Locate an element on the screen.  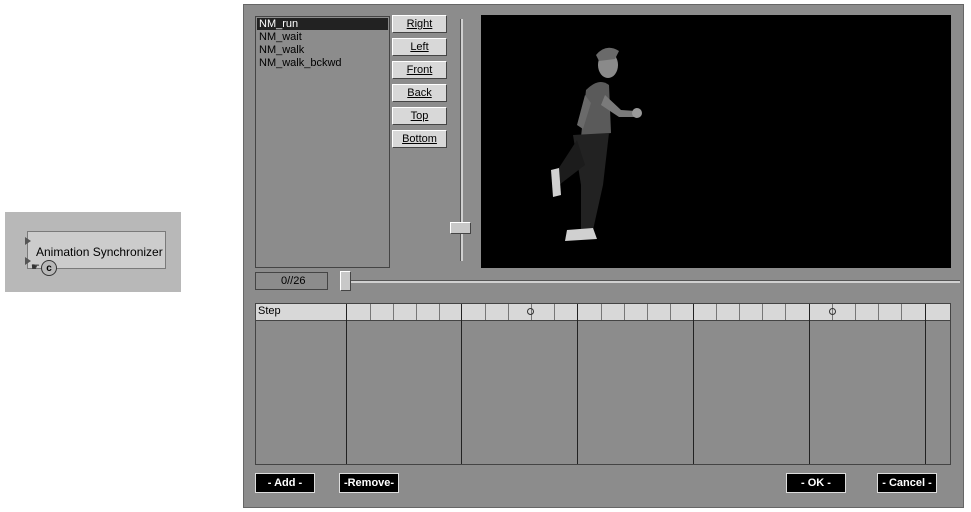
animation-list: NM_run NM_wait NM_walk NM_walk_bckwd is located at coordinates (322, 142).